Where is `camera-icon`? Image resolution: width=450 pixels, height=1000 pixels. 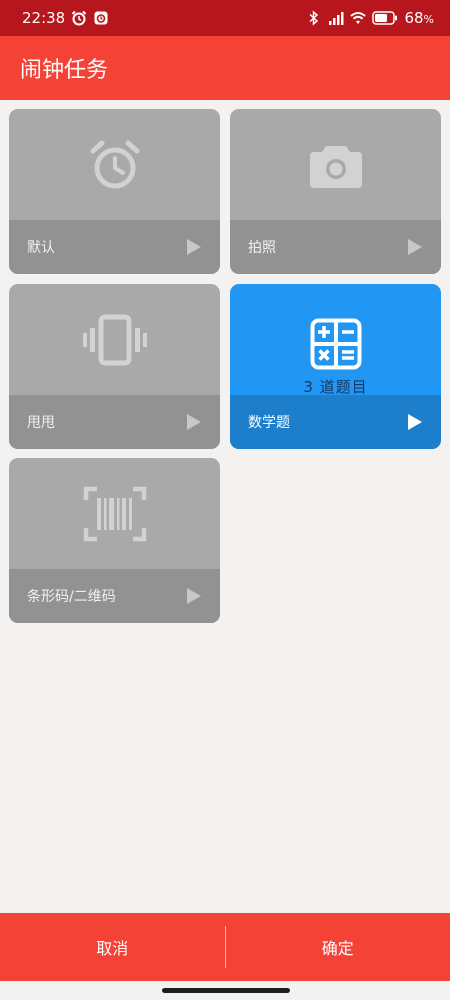
camera-icon is located at coordinates (335, 166).